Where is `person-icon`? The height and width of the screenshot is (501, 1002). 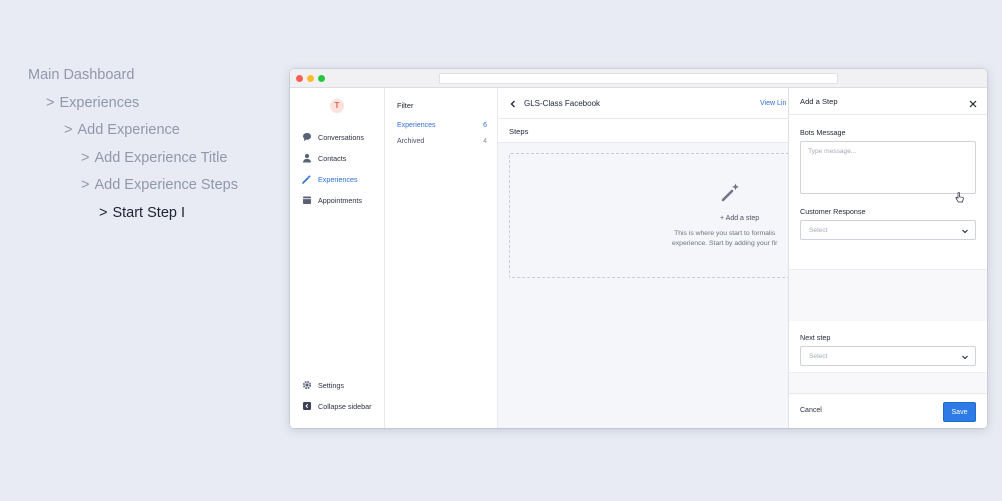
person-icon is located at coordinates (307, 158).